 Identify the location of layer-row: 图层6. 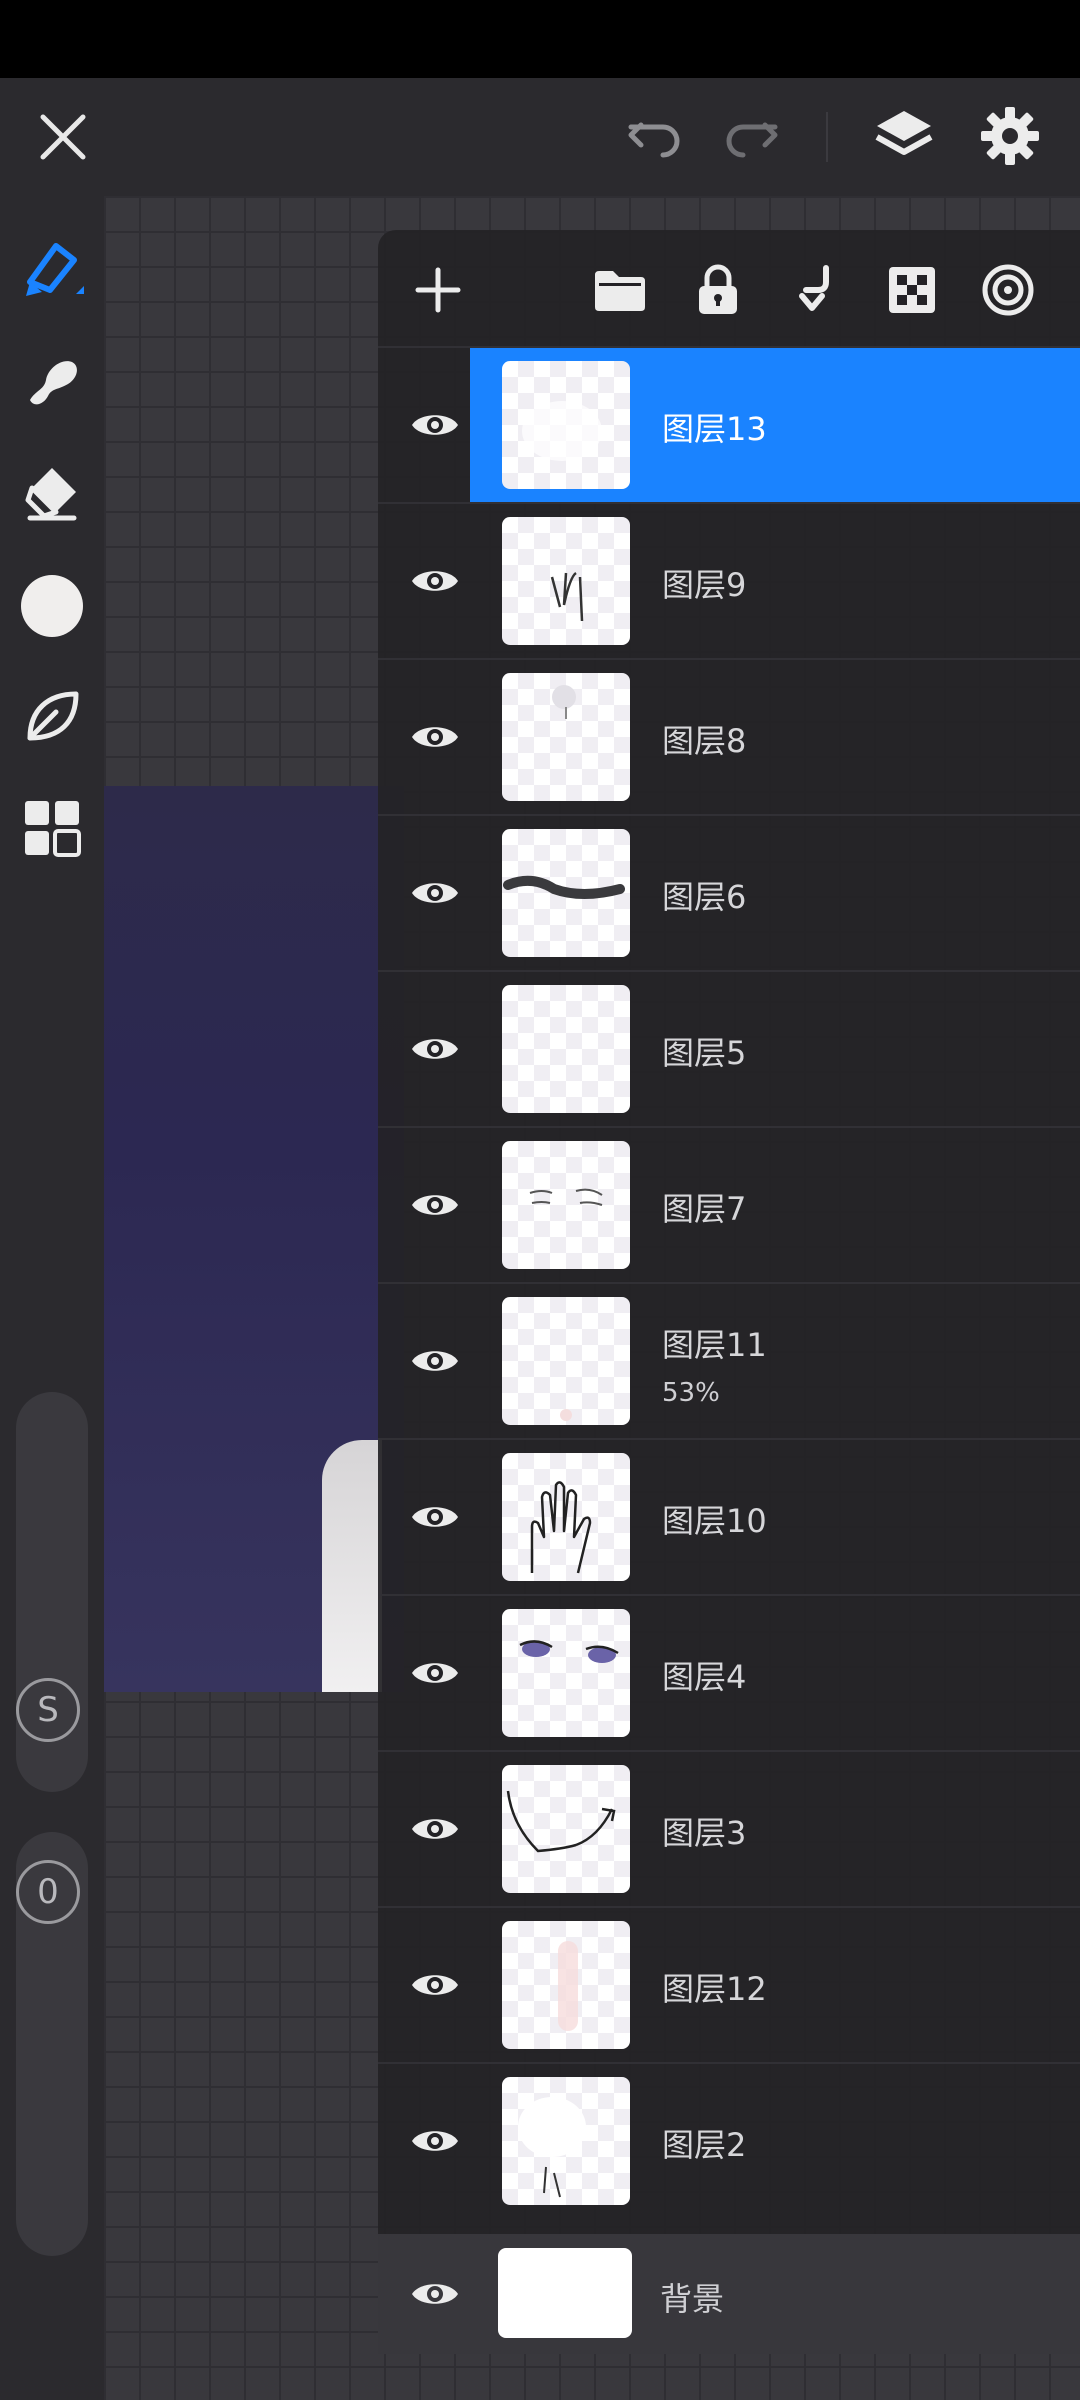
(729, 892).